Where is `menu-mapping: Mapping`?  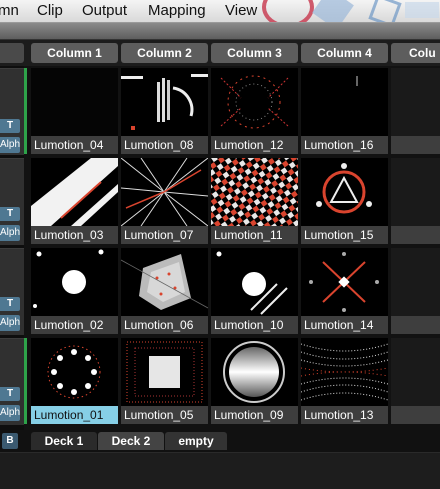 menu-mapping: Mapping is located at coordinates (177, 10).